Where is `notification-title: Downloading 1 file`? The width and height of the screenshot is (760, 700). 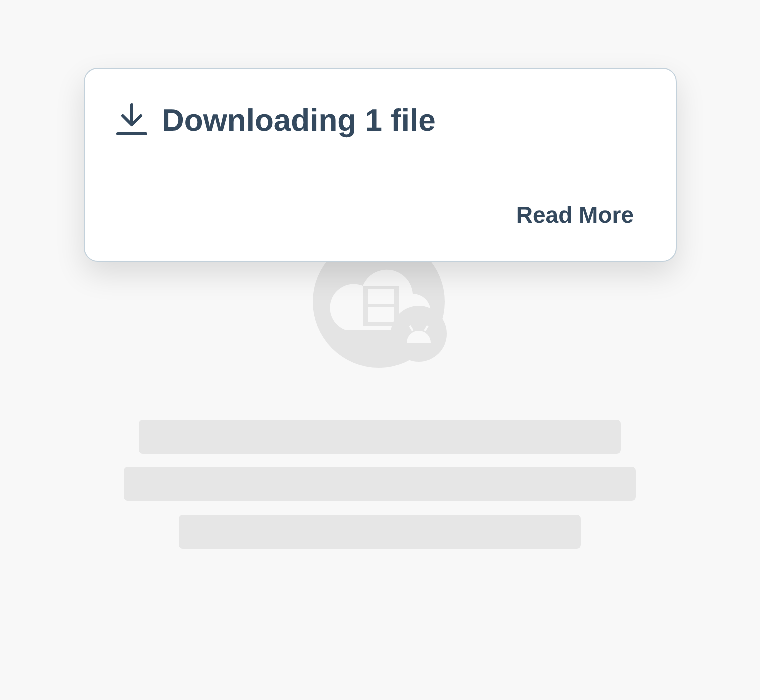
notification-title: Downloading 1 file is located at coordinates (299, 120).